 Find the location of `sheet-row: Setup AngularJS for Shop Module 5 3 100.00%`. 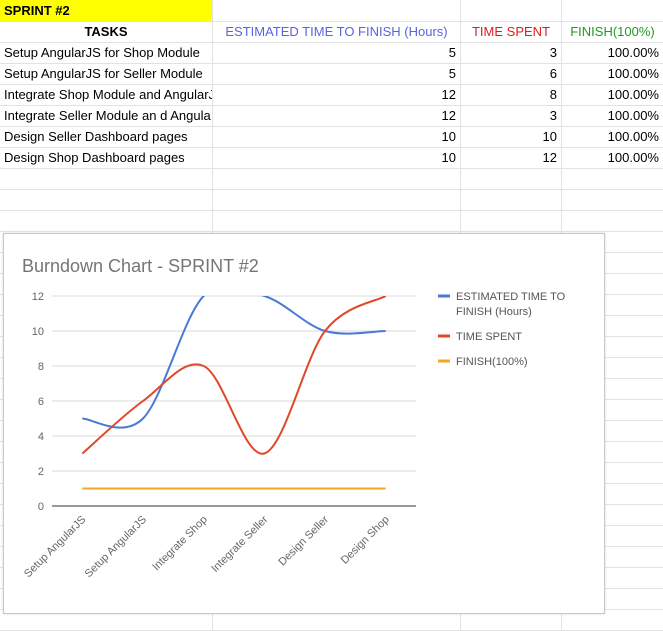

sheet-row: Setup AngularJS for Shop Module 5 3 100.00% is located at coordinates (331, 53).